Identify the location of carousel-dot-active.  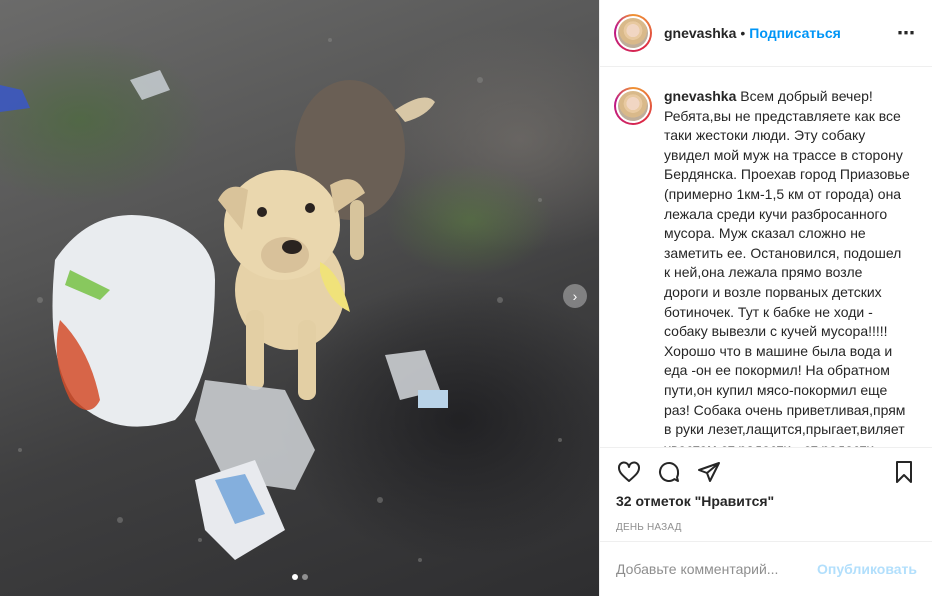
(294, 577).